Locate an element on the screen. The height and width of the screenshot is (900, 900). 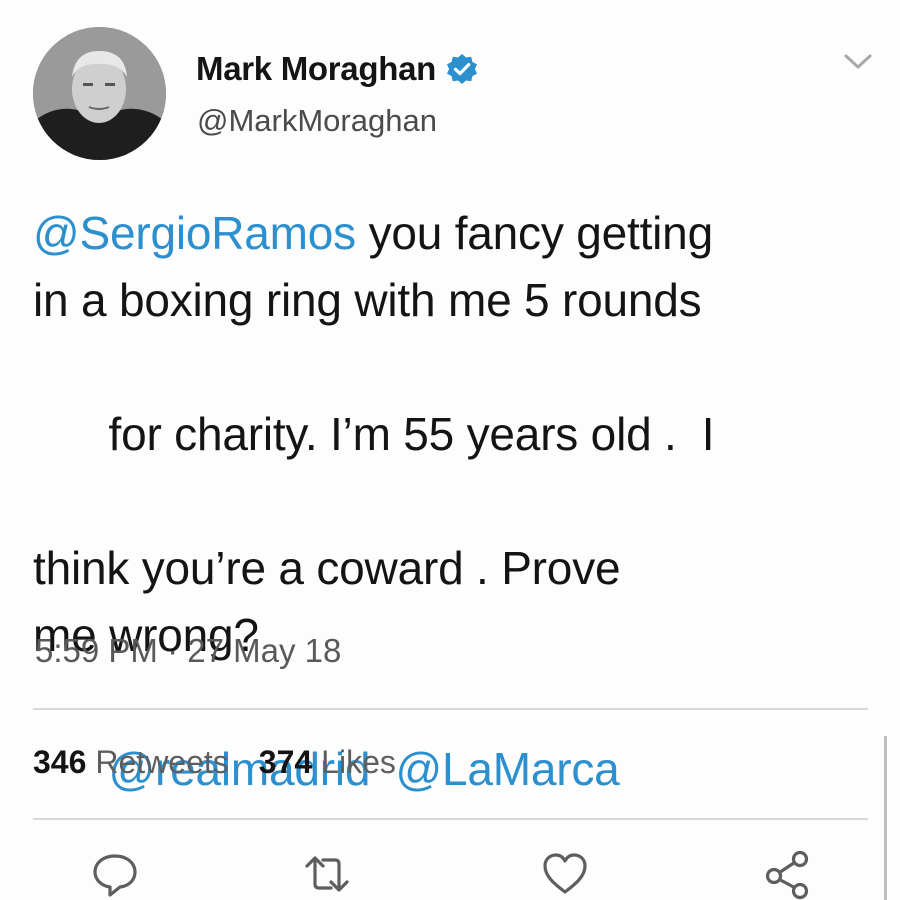
tweet-timestamp: 5:59 PM · 27 May 18 is located at coordinates (188, 651).